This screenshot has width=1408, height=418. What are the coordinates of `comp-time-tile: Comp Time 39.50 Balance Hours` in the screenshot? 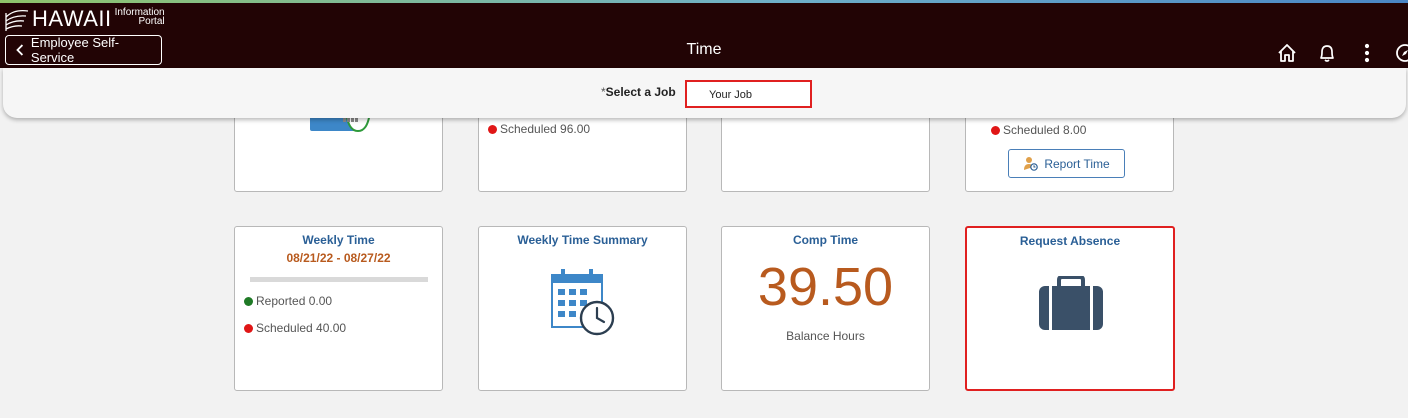 It's located at (825, 308).